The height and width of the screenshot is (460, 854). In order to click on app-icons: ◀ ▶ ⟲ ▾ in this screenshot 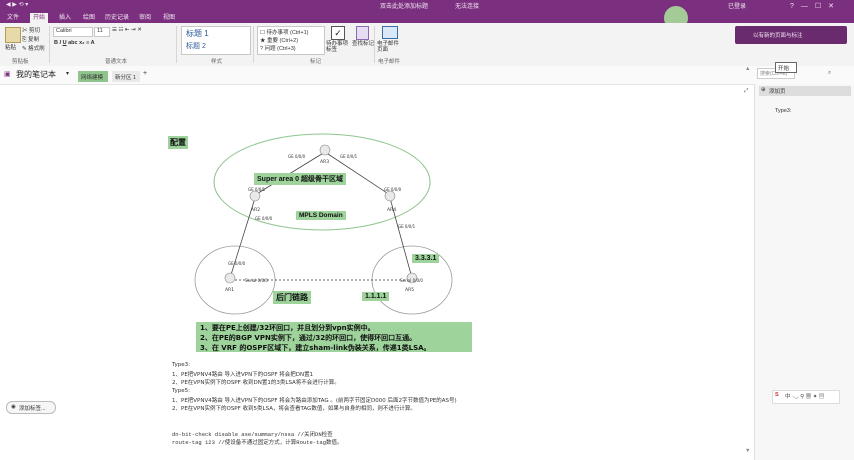, I will do `click(17, 5)`.